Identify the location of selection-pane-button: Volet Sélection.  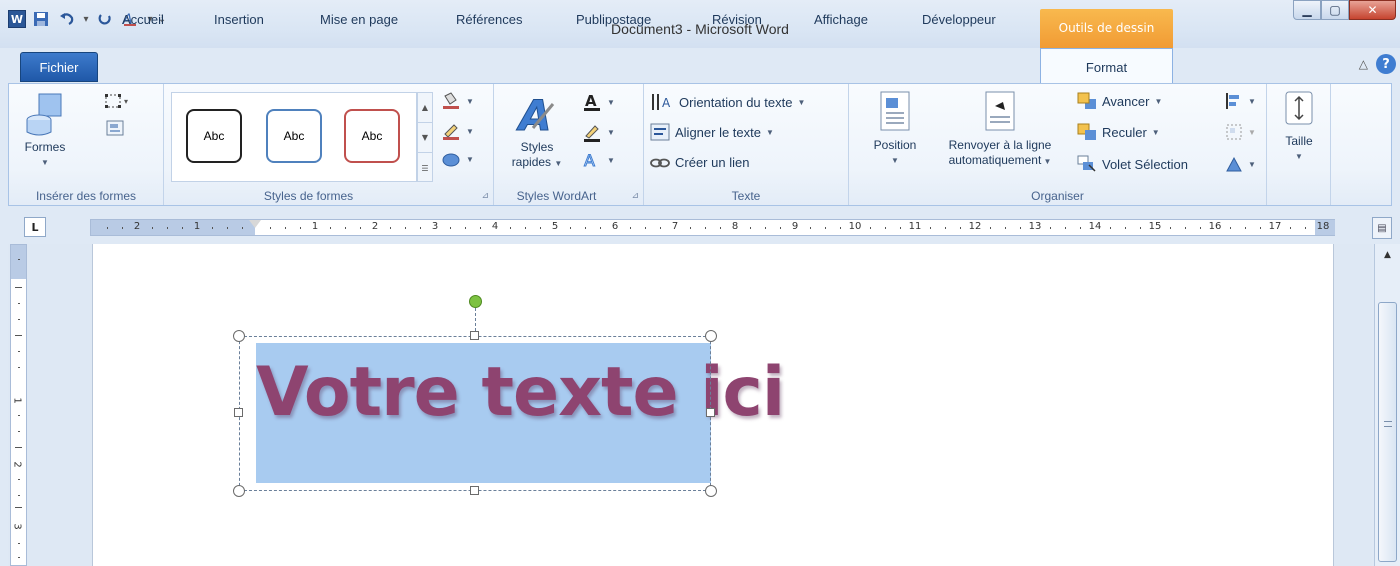
(1132, 164).